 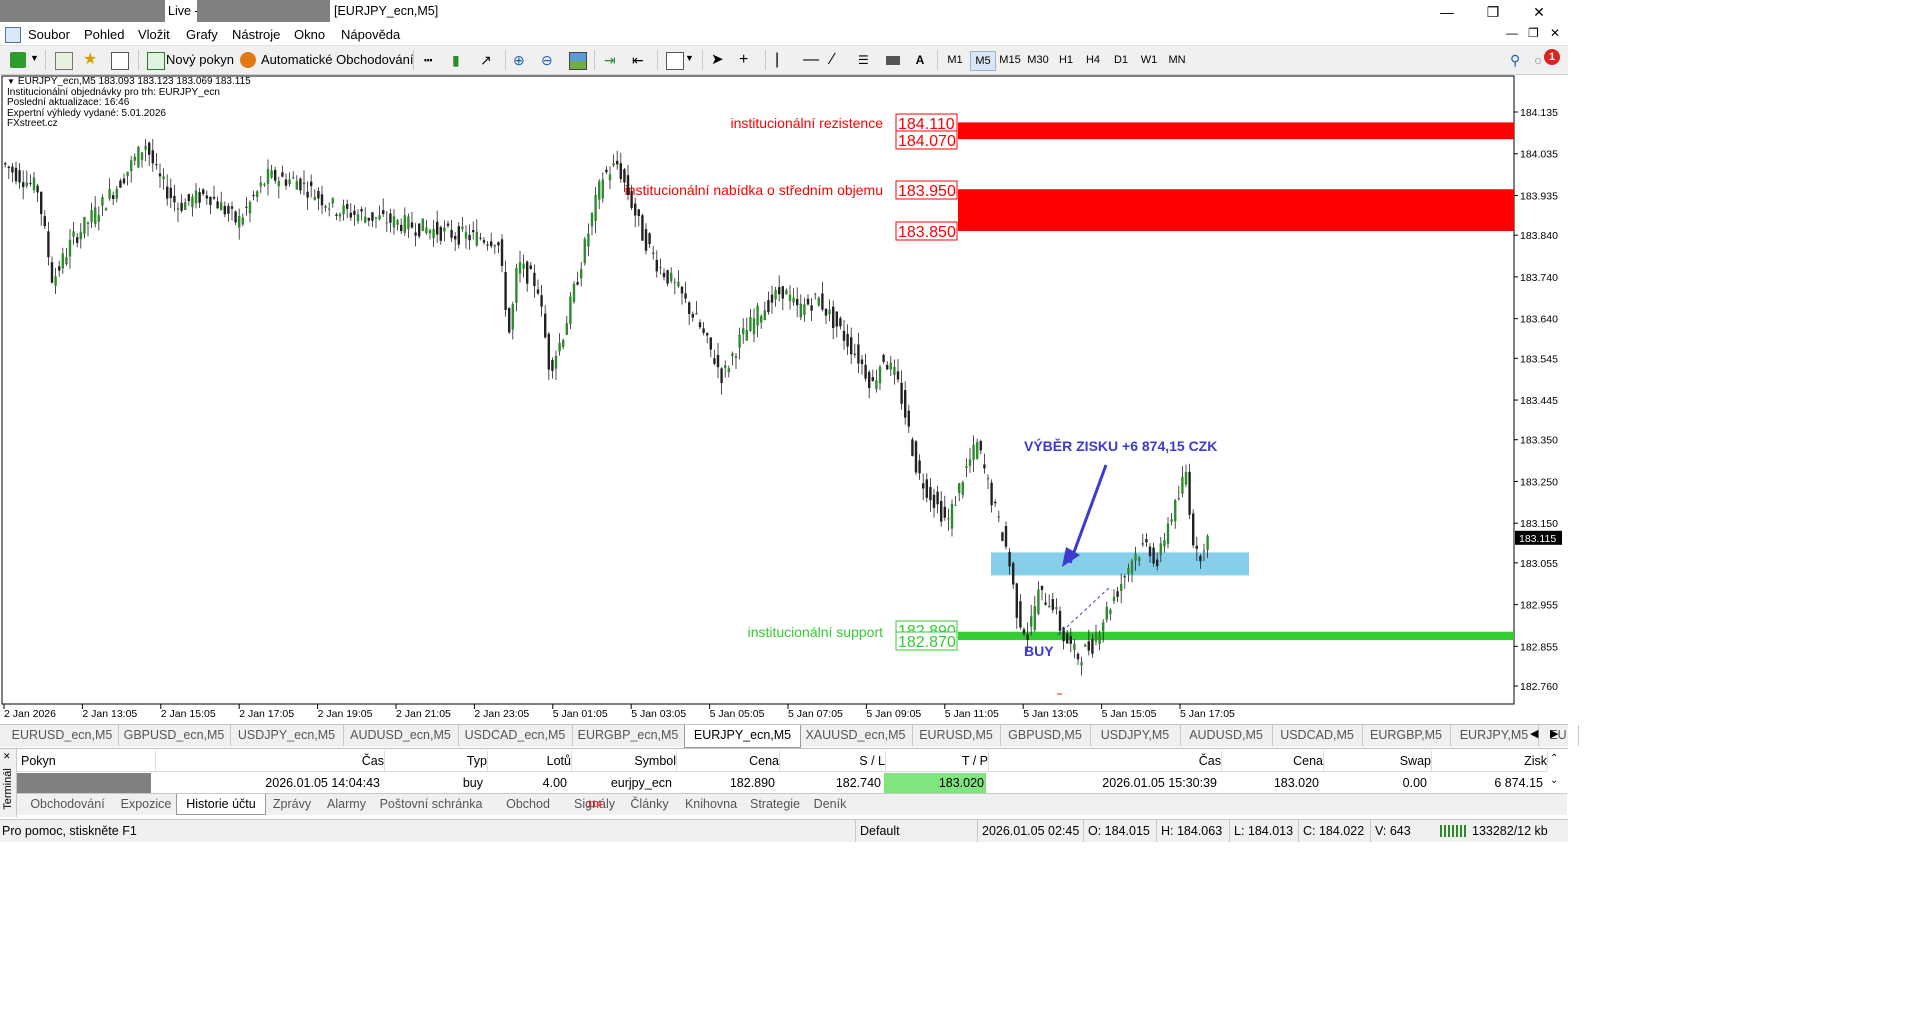 I want to click on terminal-tab: Obchod, so click(x=528, y=804).